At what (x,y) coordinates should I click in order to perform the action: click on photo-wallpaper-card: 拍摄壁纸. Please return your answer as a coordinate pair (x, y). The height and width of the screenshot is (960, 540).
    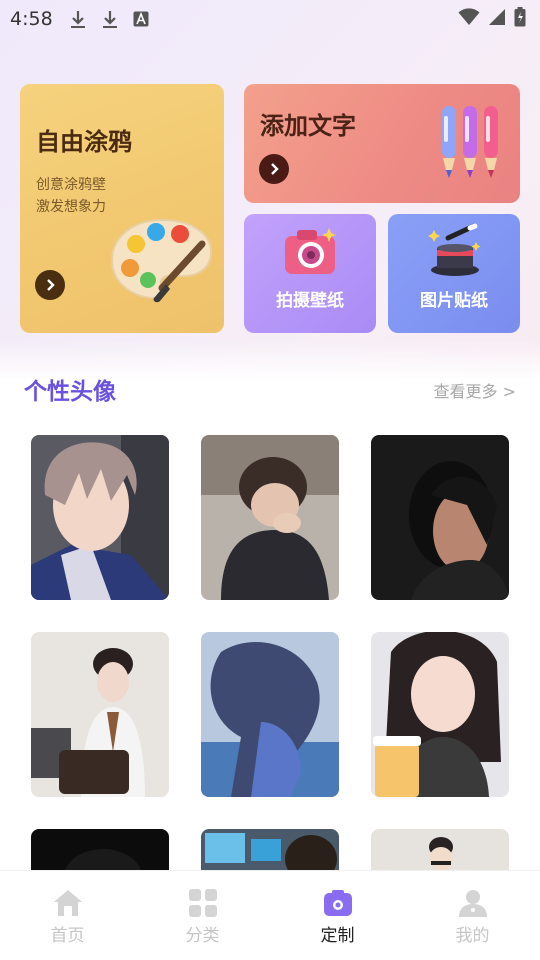
    Looking at the image, I should click on (310, 273).